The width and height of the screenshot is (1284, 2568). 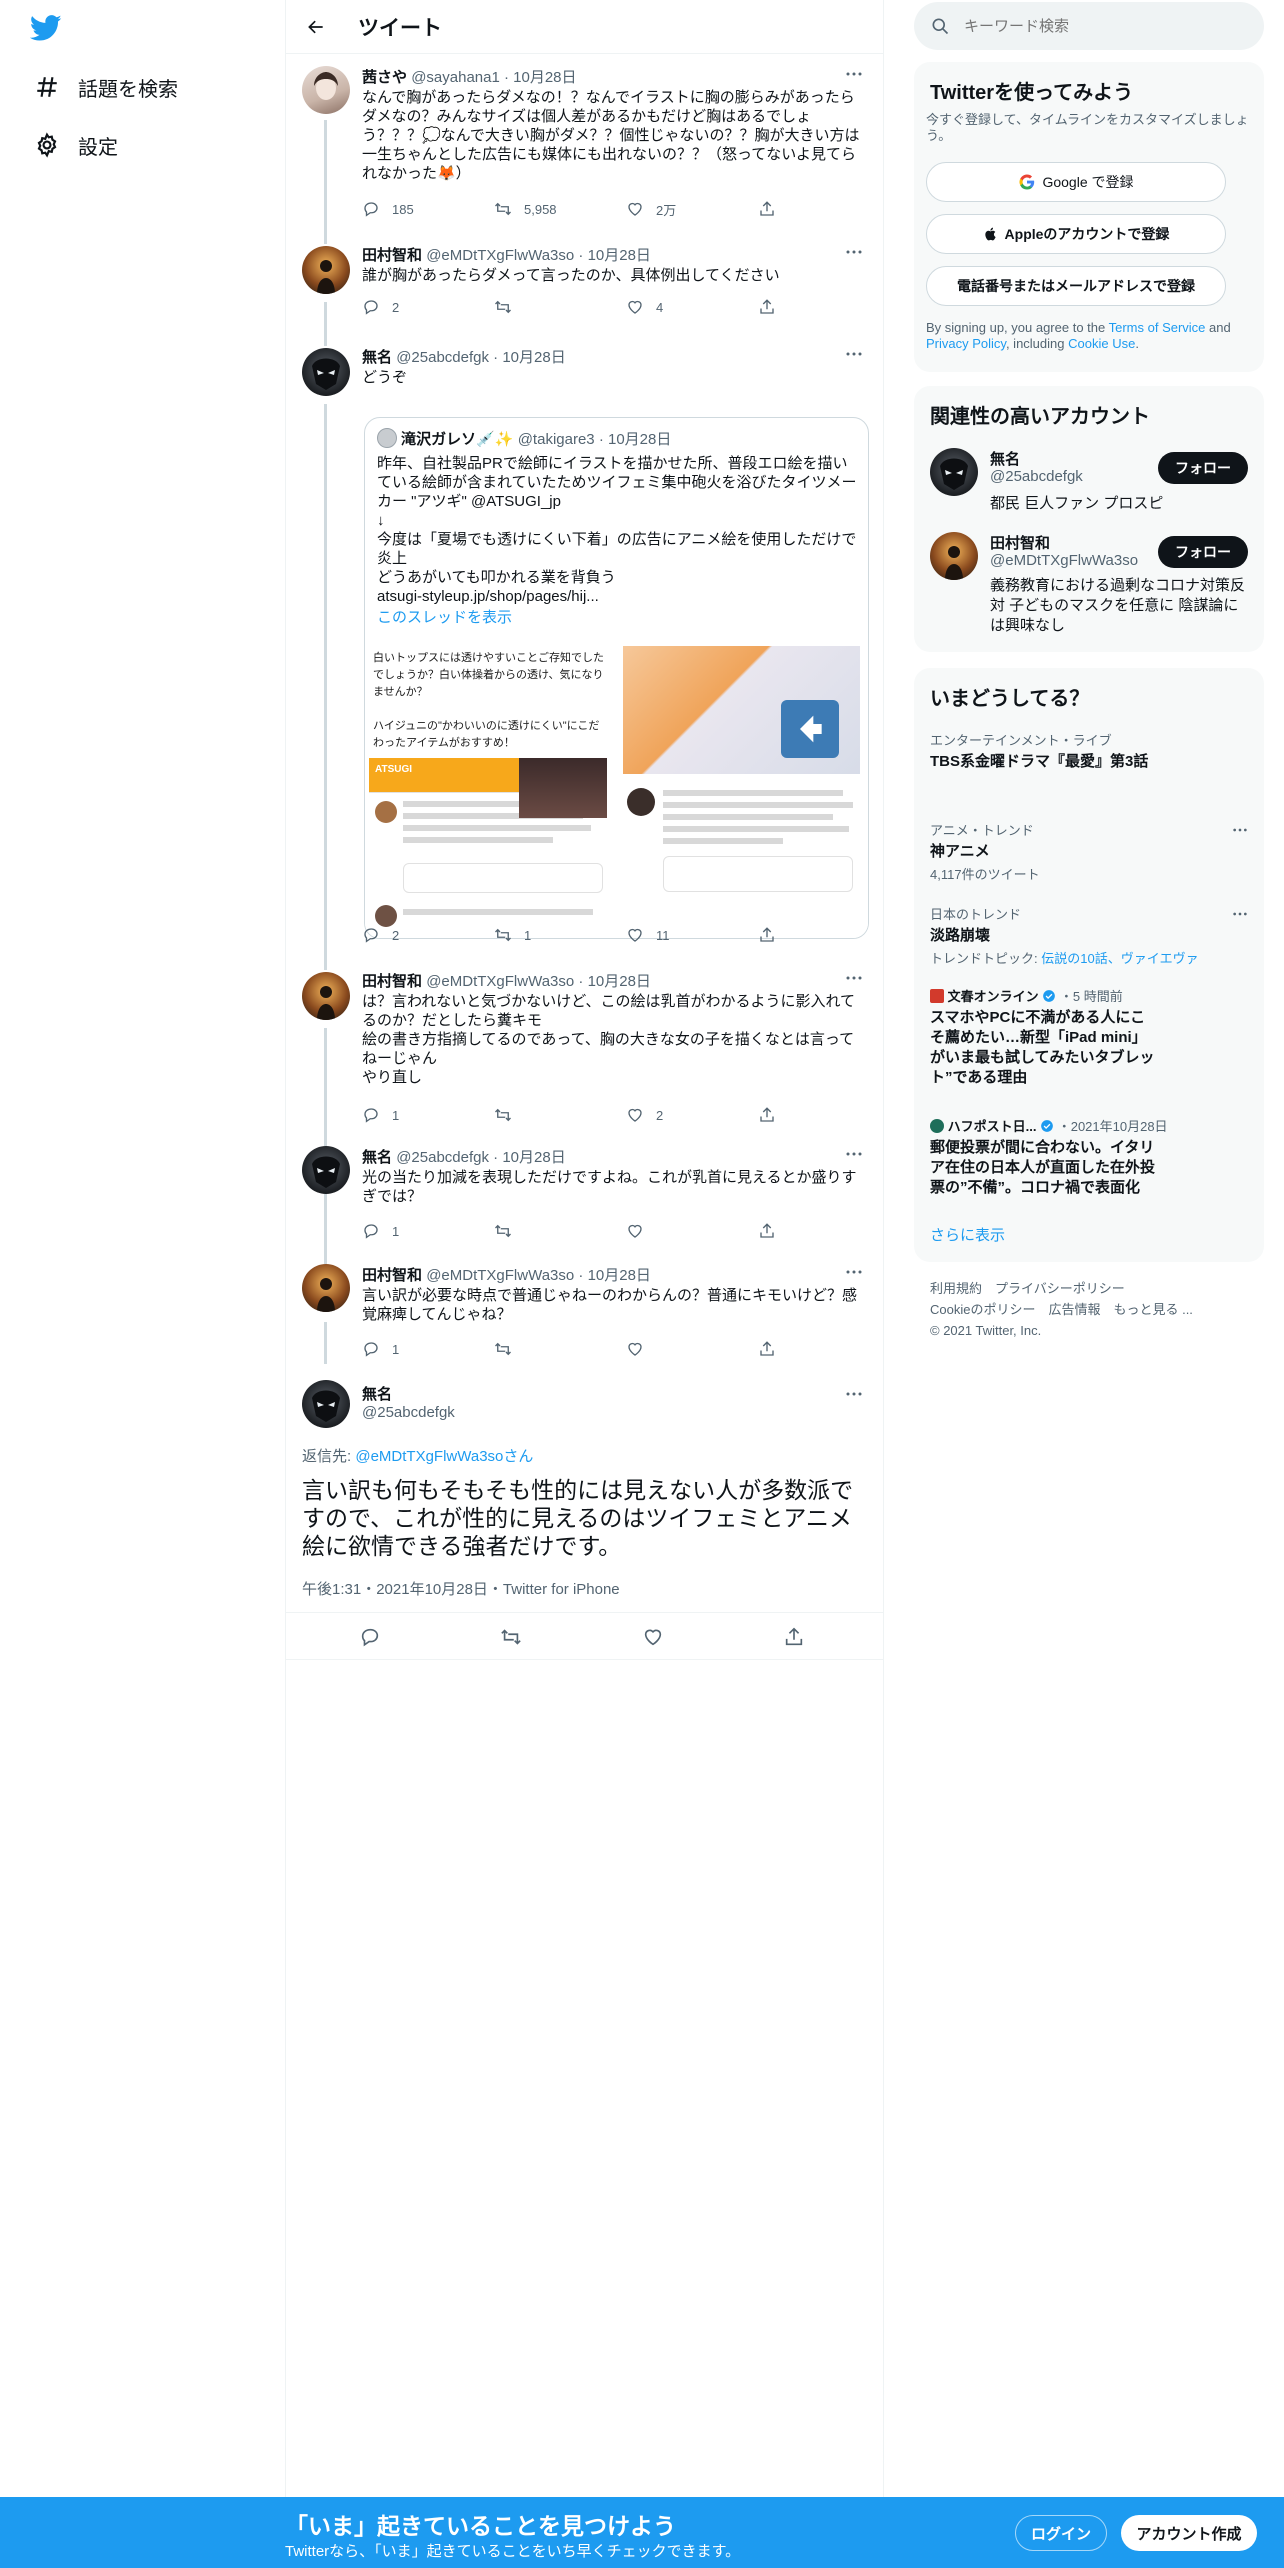 What do you see at coordinates (525, 209) in the screenshot?
I see `retweet-button: 5,958` at bounding box center [525, 209].